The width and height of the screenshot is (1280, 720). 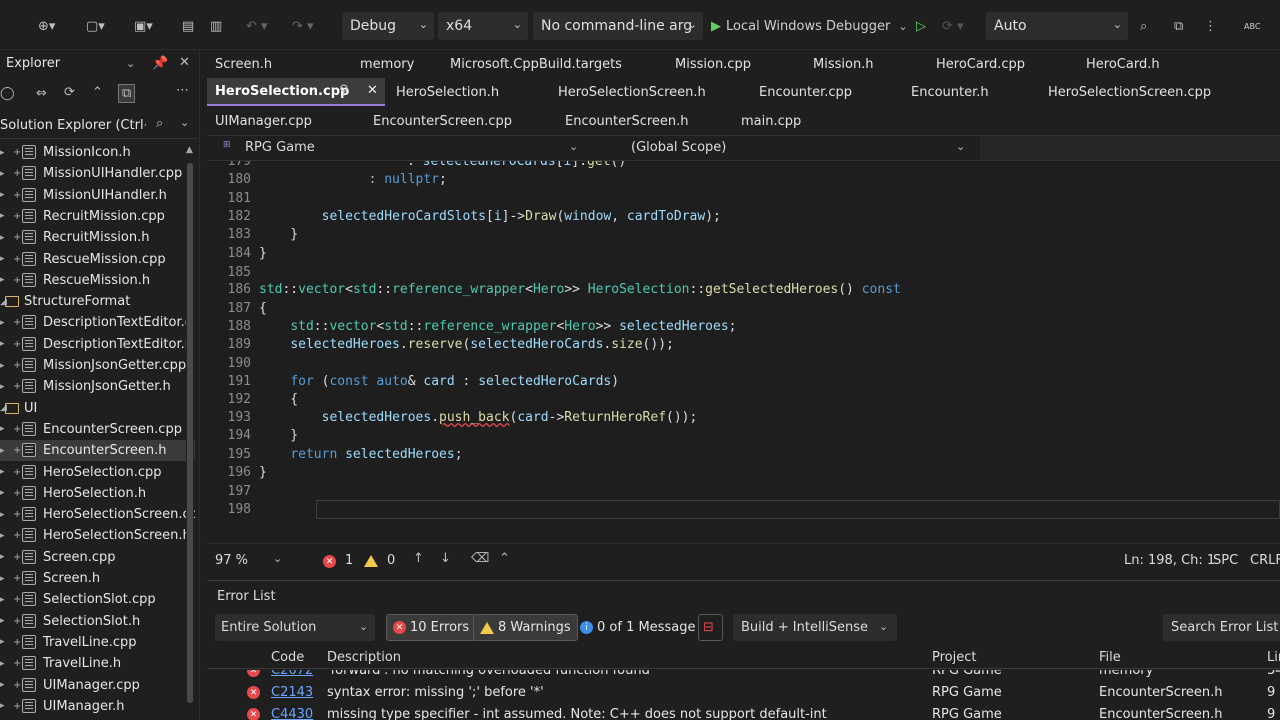 What do you see at coordinates (69, 92) in the screenshot?
I see `refresh-icon: ⟳` at bounding box center [69, 92].